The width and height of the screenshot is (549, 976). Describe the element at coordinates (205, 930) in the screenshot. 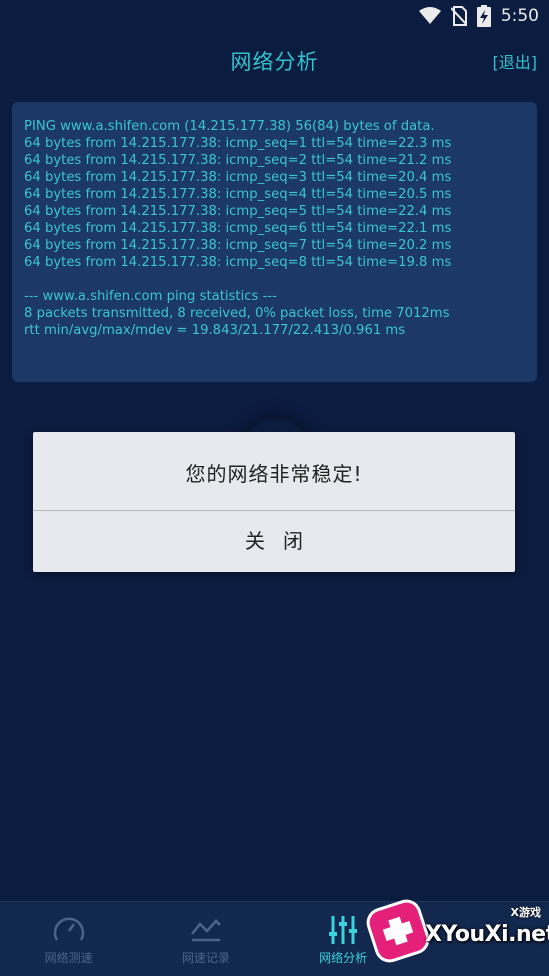

I see `line-chart-icon` at that location.